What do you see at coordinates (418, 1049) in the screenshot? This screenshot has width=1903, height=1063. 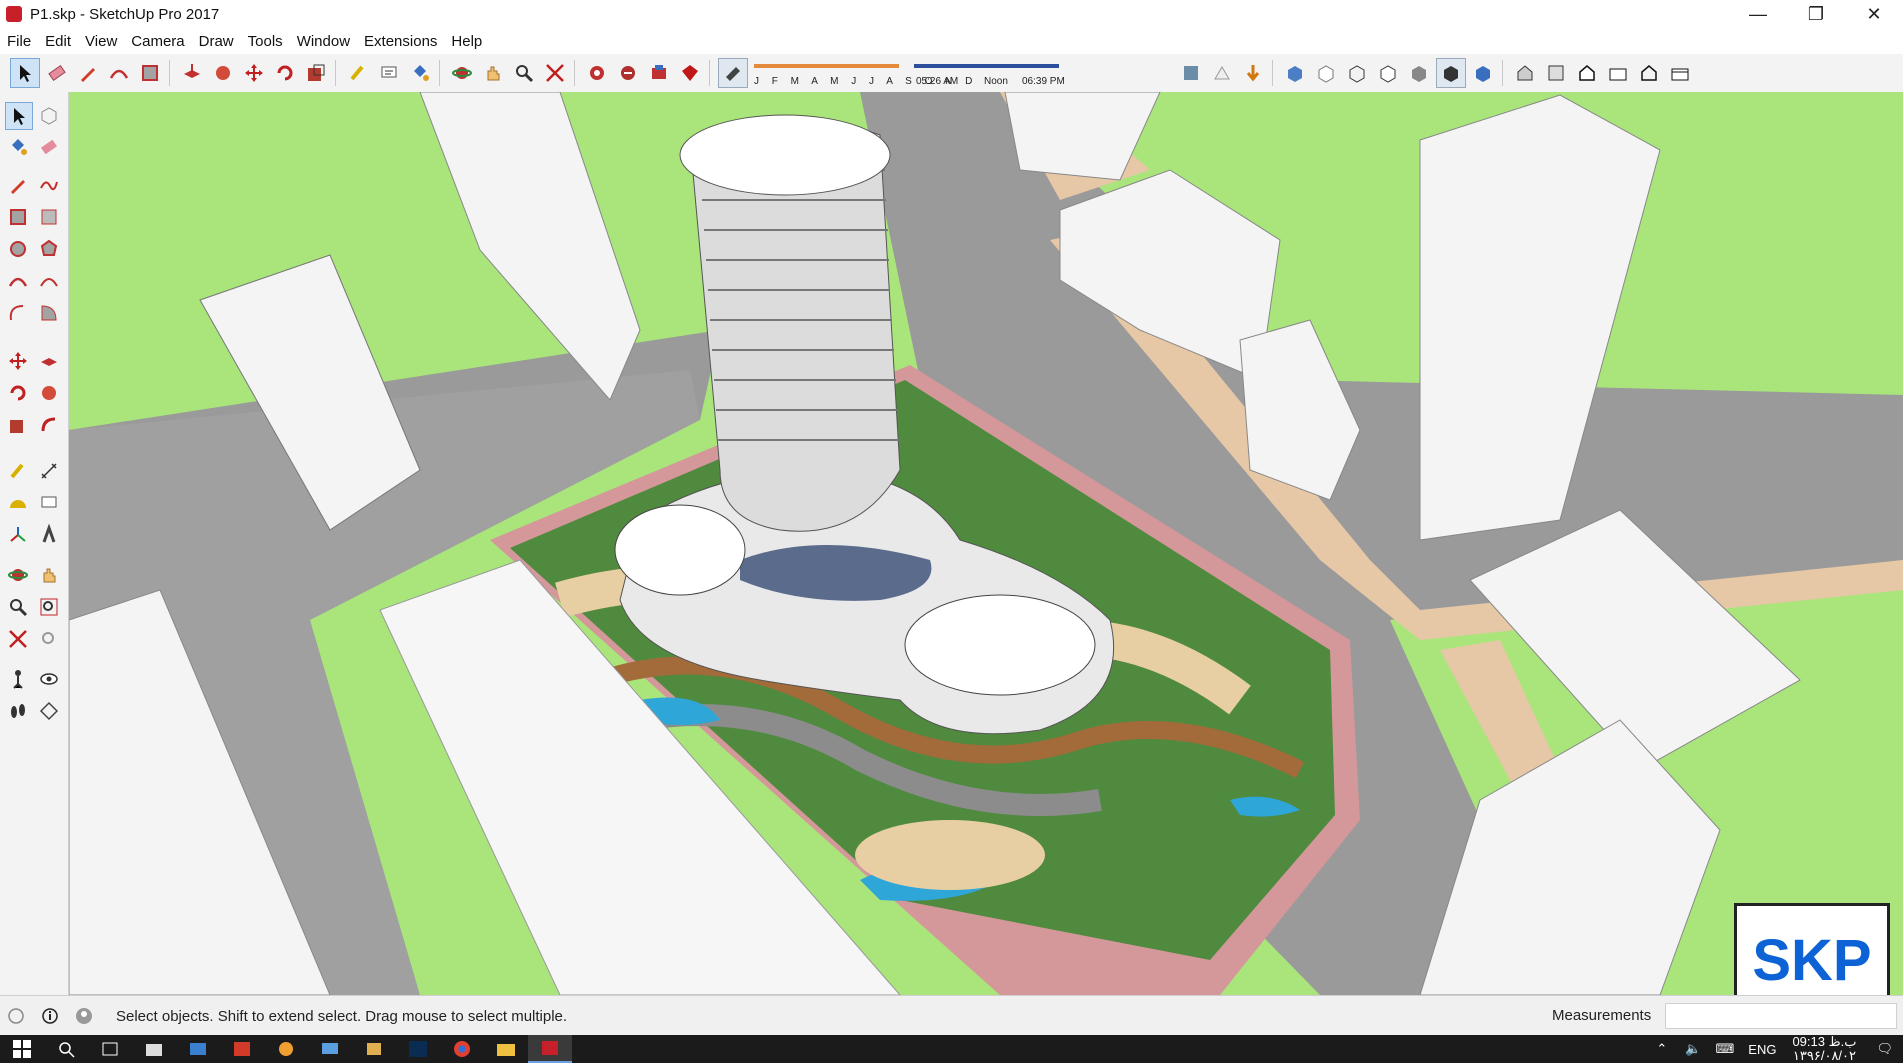 I see `taskbar-photoshop` at bounding box center [418, 1049].